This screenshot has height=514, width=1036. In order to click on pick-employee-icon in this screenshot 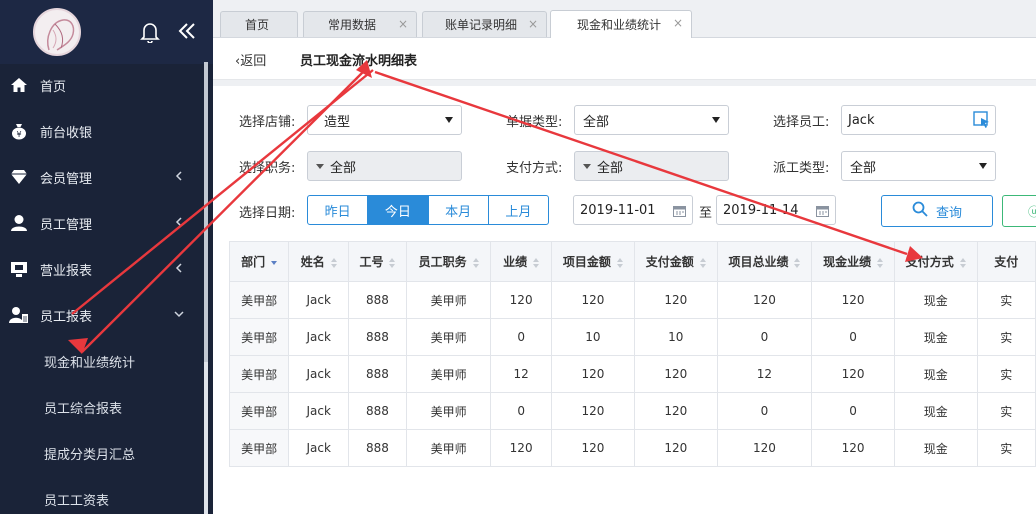, I will do `click(982, 122)`.